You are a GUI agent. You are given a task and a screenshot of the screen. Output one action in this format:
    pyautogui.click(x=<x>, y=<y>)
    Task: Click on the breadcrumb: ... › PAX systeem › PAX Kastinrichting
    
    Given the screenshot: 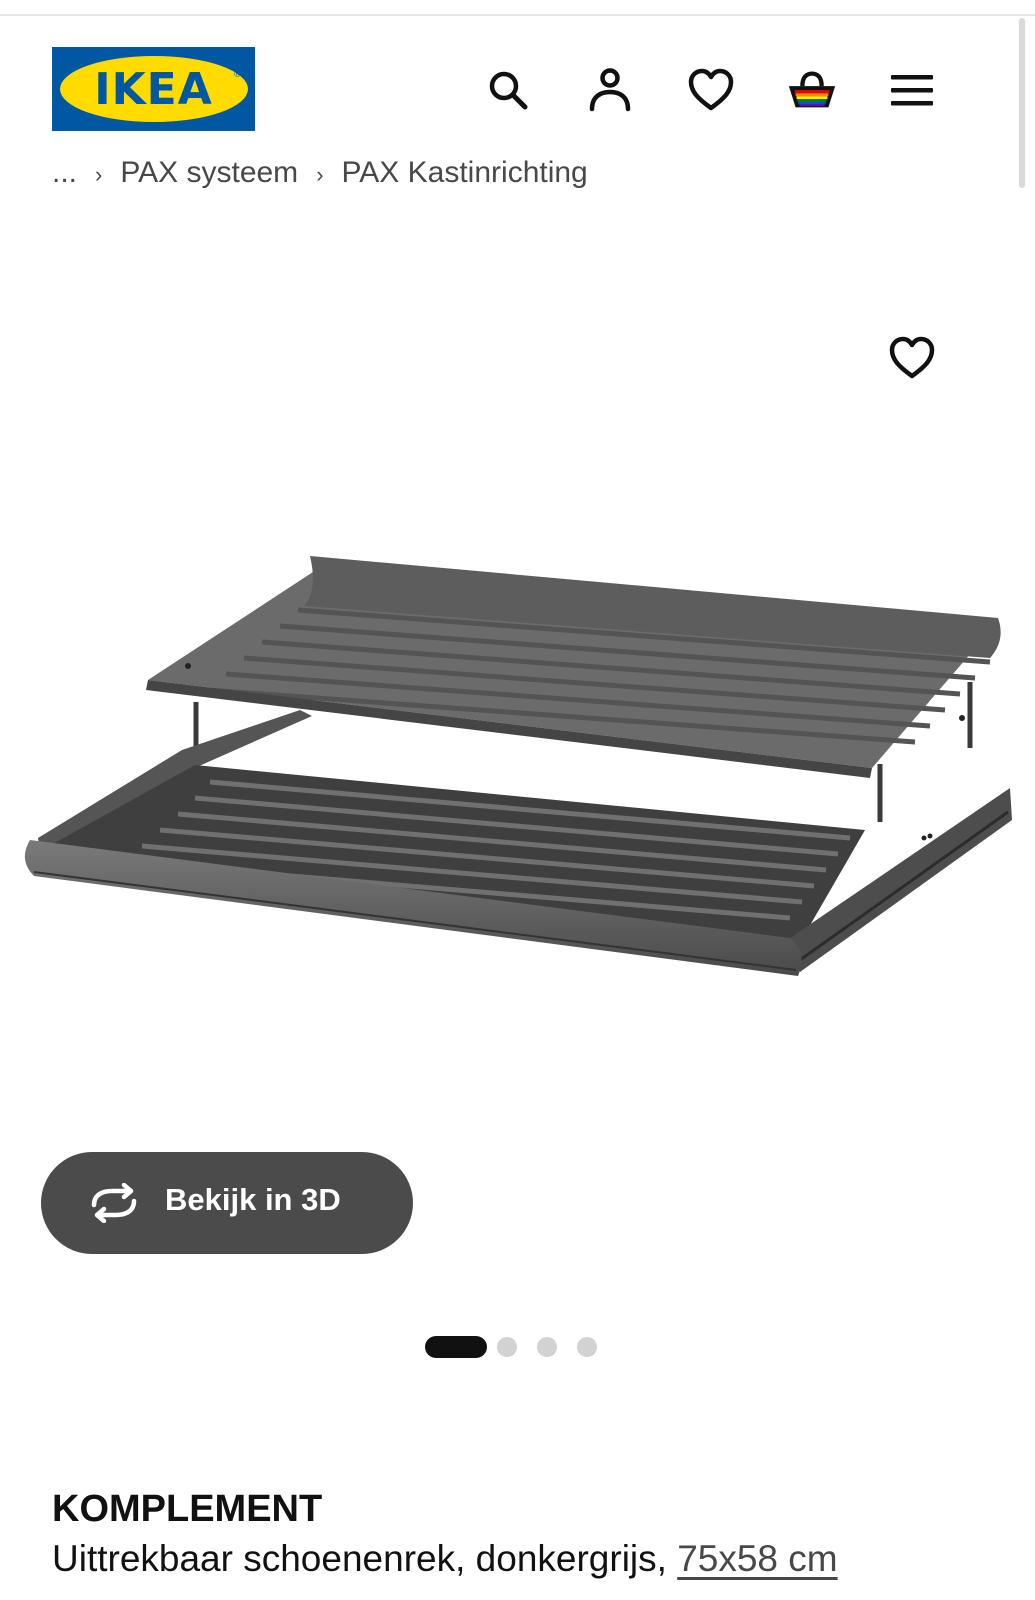 What is the action you would take?
    pyautogui.click(x=432, y=170)
    